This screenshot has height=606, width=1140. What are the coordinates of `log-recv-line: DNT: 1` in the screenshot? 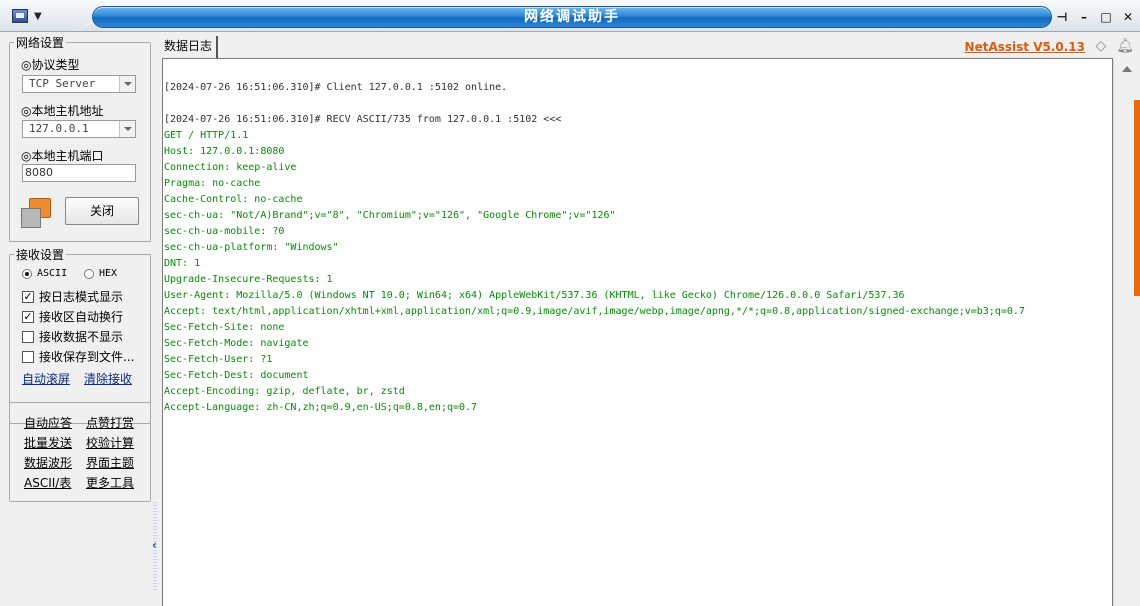 It's located at (182, 263).